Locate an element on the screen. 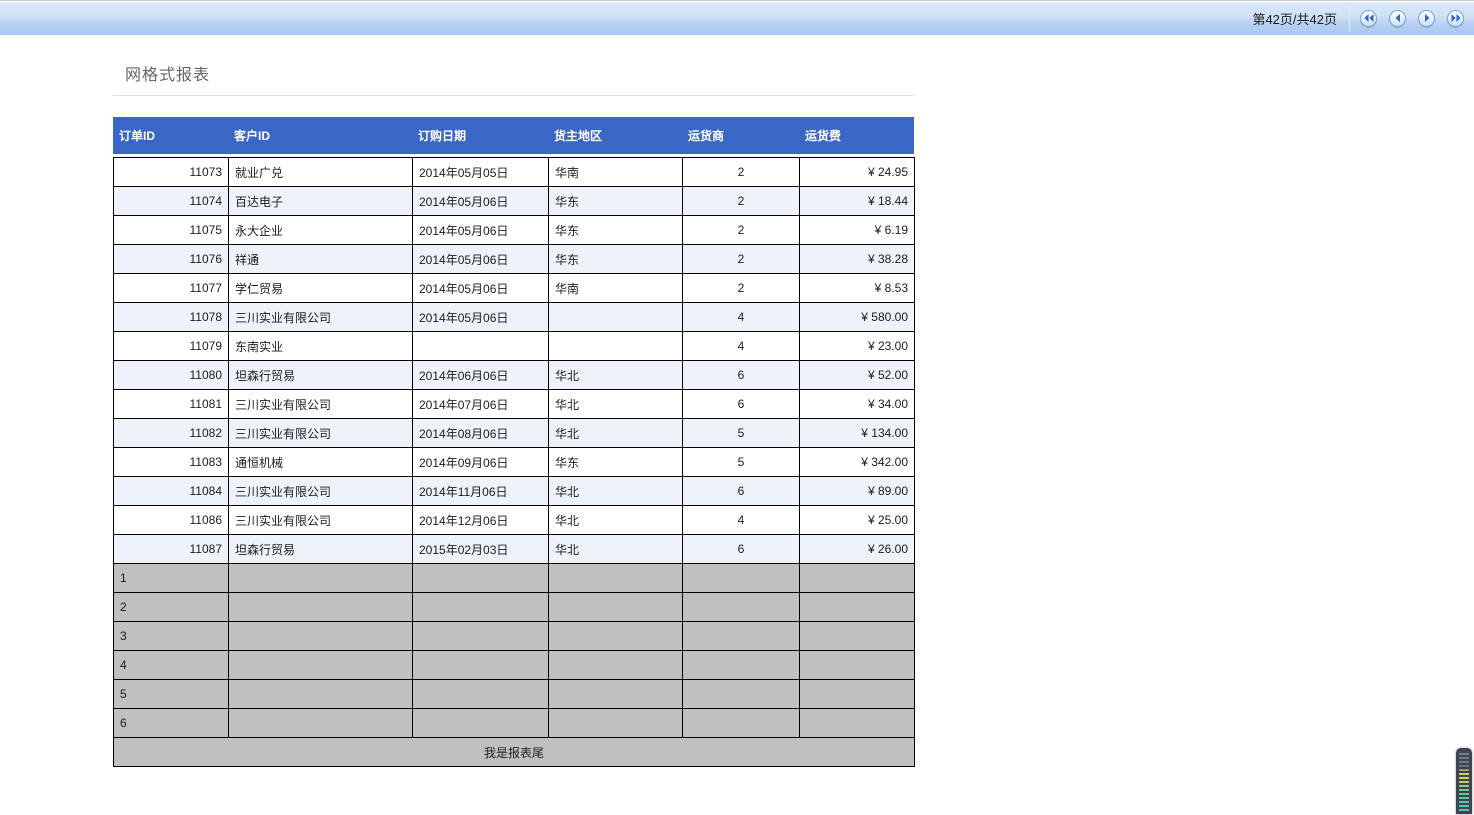  table-cell: 2014年12月06日 is located at coordinates (480, 520).